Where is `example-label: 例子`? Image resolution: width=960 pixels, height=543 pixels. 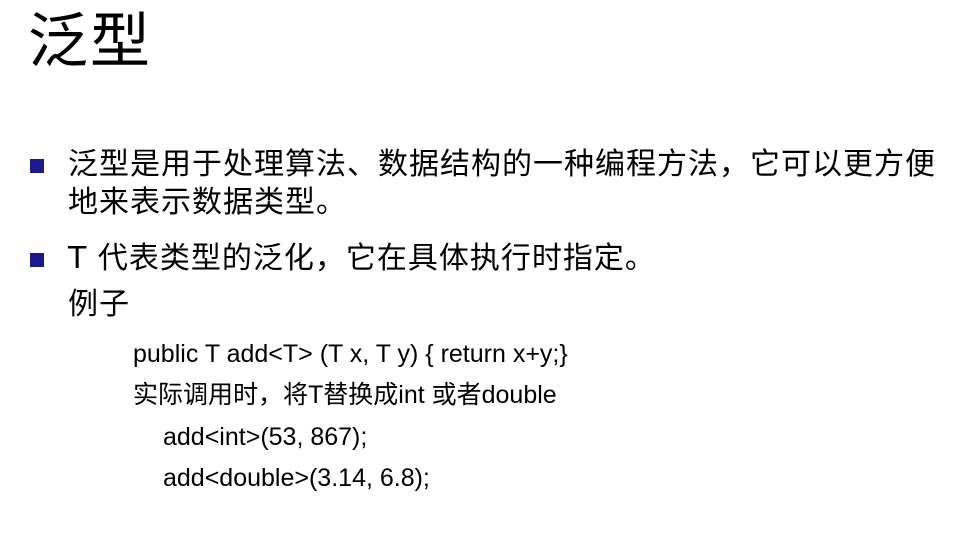 example-label: 例子 is located at coordinates (99, 304).